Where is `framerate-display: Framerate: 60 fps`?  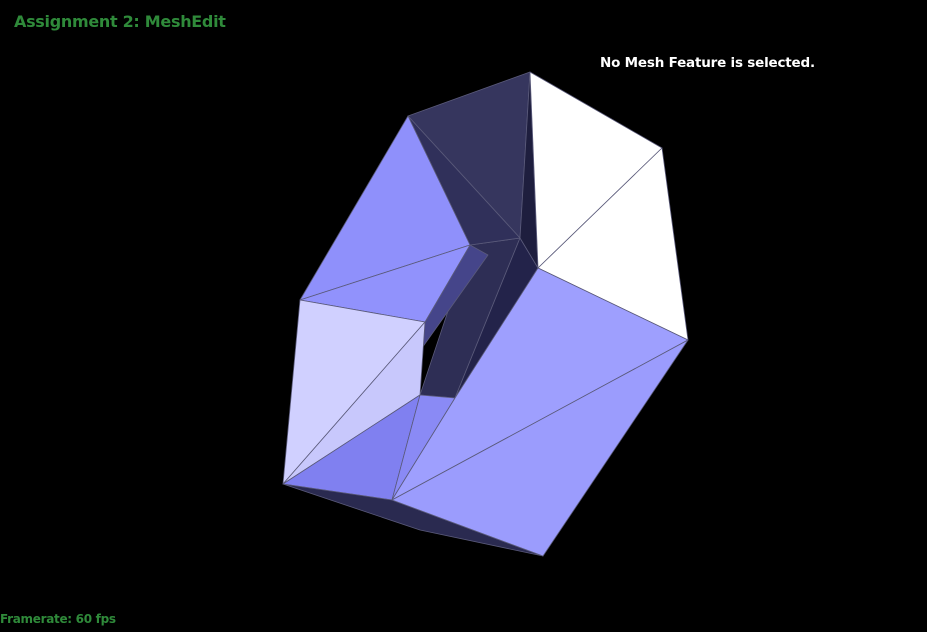 framerate-display: Framerate: 60 fps is located at coordinates (58, 619).